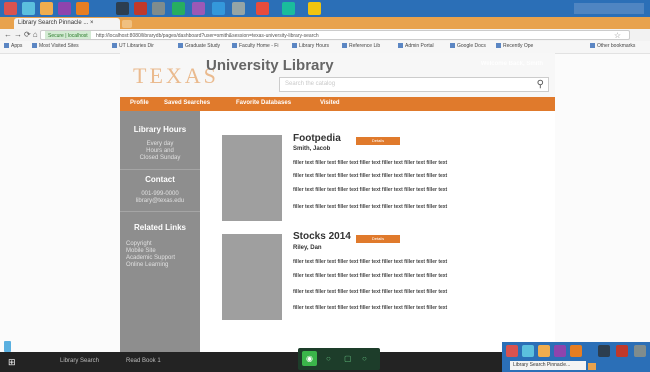 This screenshot has width=650, height=372. I want to click on nav-buttons: ←→⟳⌂, so click(22, 34).